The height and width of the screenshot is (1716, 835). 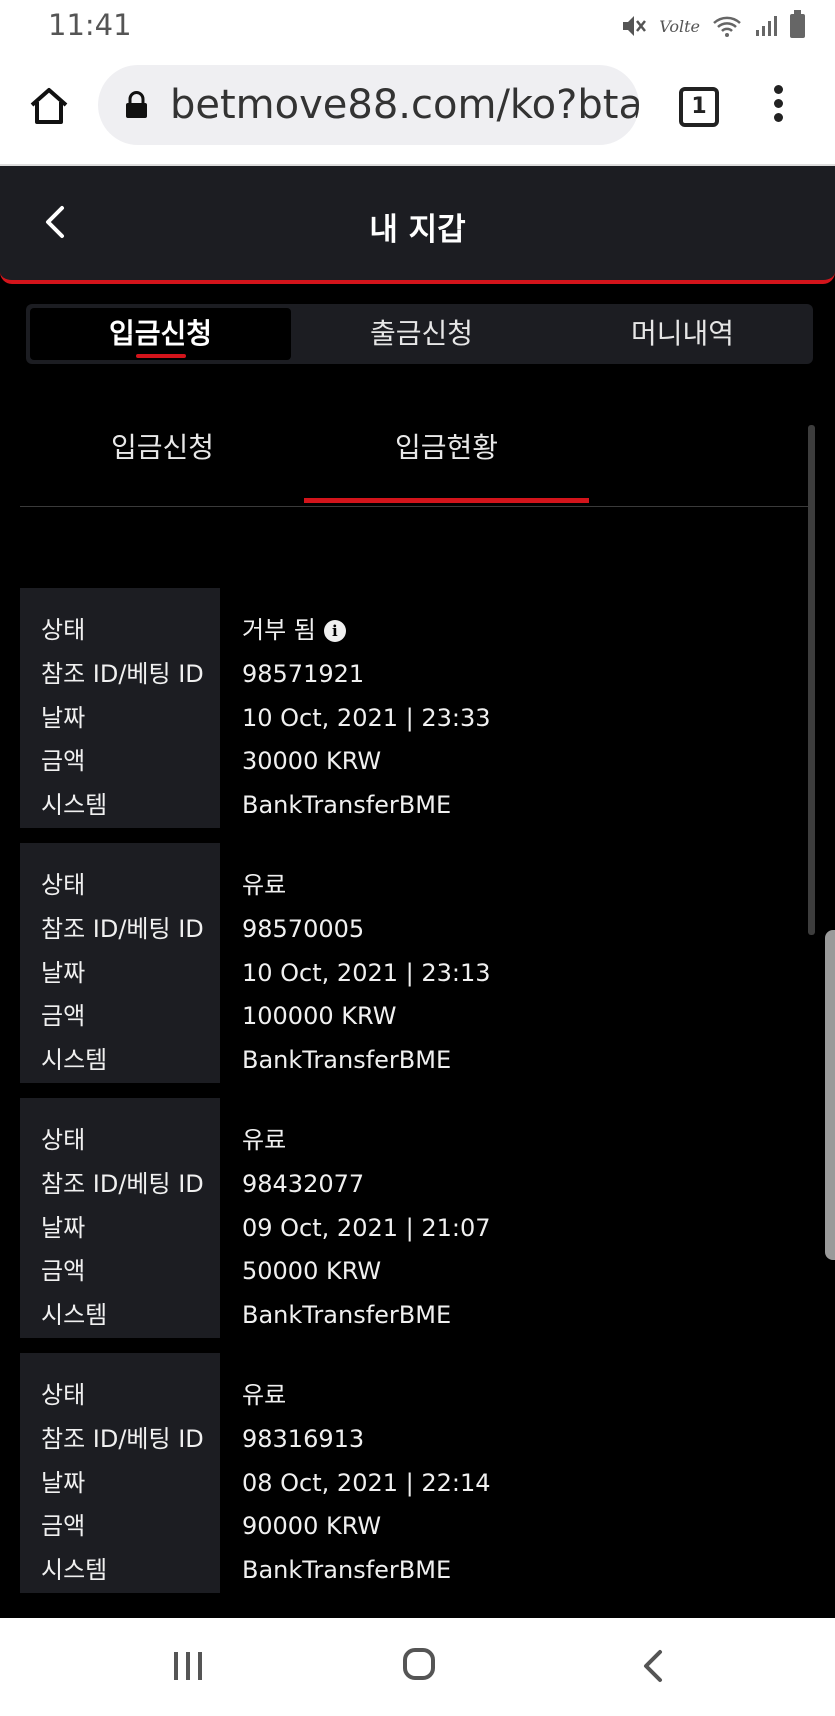 I want to click on tab-label: 출금신청, so click(x=421, y=333).